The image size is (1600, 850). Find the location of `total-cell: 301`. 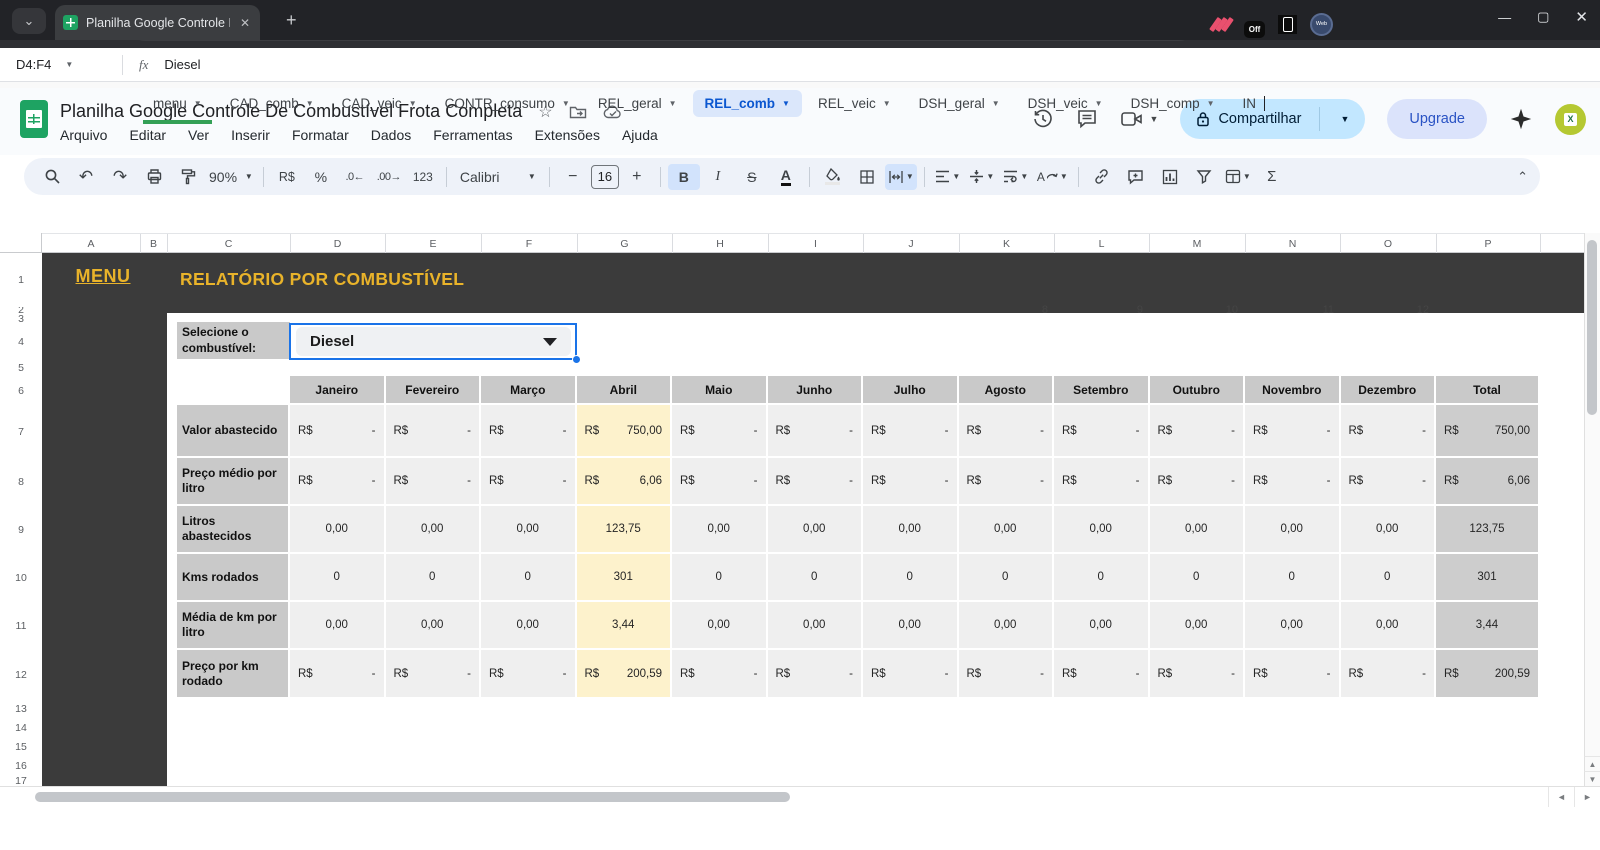

total-cell: 301 is located at coordinates (1488, 578).